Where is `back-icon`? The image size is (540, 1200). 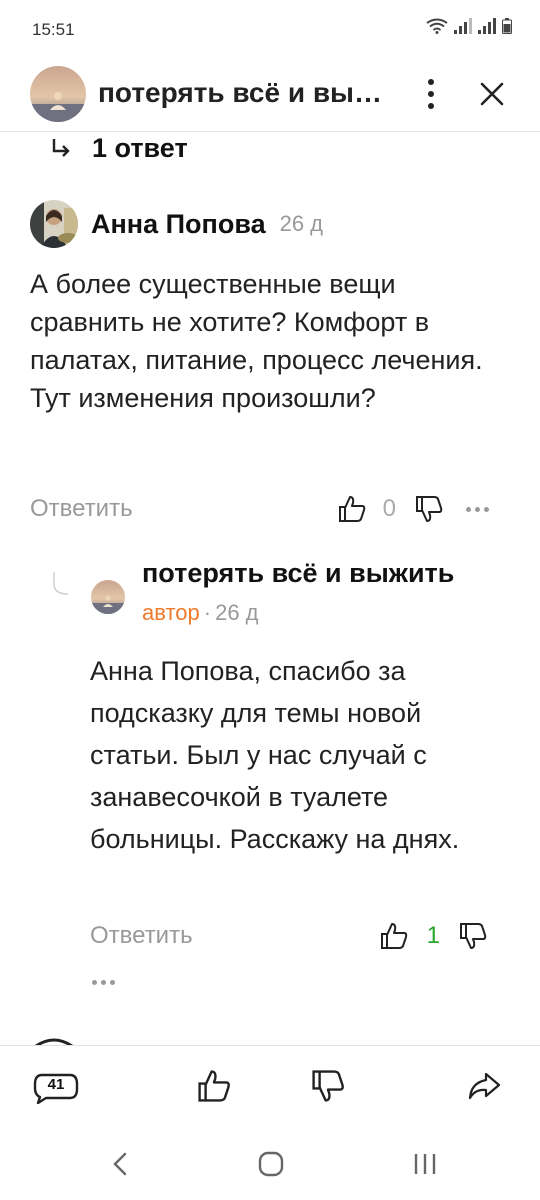
back-icon is located at coordinates (121, 1164).